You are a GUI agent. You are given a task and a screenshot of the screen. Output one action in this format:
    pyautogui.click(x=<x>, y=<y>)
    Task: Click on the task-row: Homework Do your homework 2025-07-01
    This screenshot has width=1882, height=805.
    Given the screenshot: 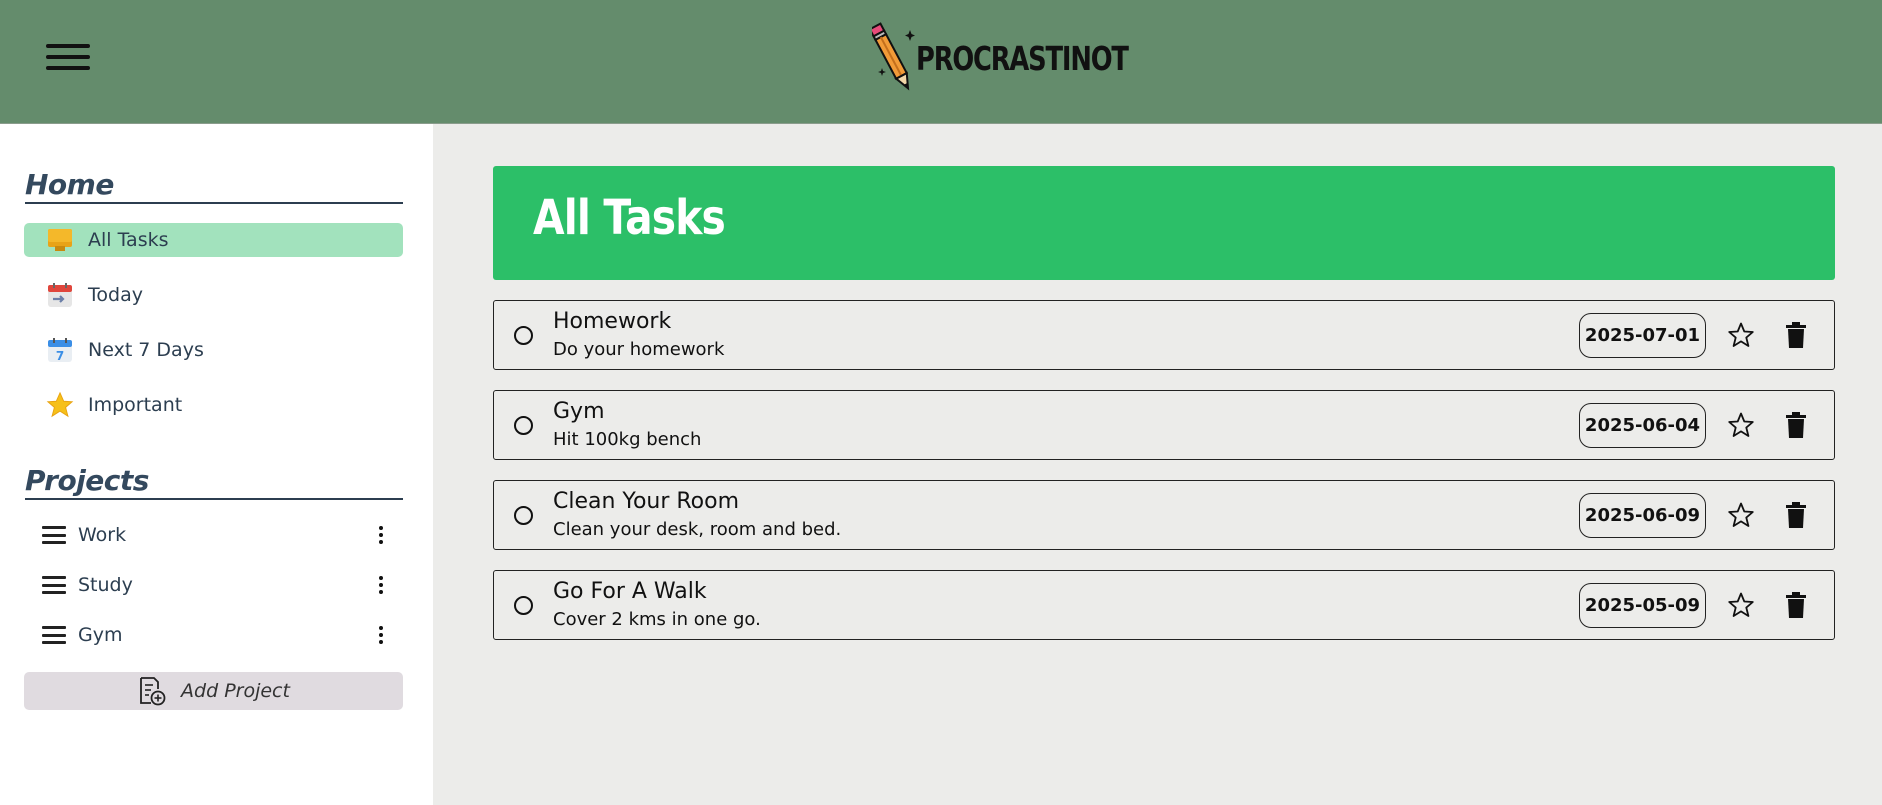 What is the action you would take?
    pyautogui.click(x=1164, y=335)
    